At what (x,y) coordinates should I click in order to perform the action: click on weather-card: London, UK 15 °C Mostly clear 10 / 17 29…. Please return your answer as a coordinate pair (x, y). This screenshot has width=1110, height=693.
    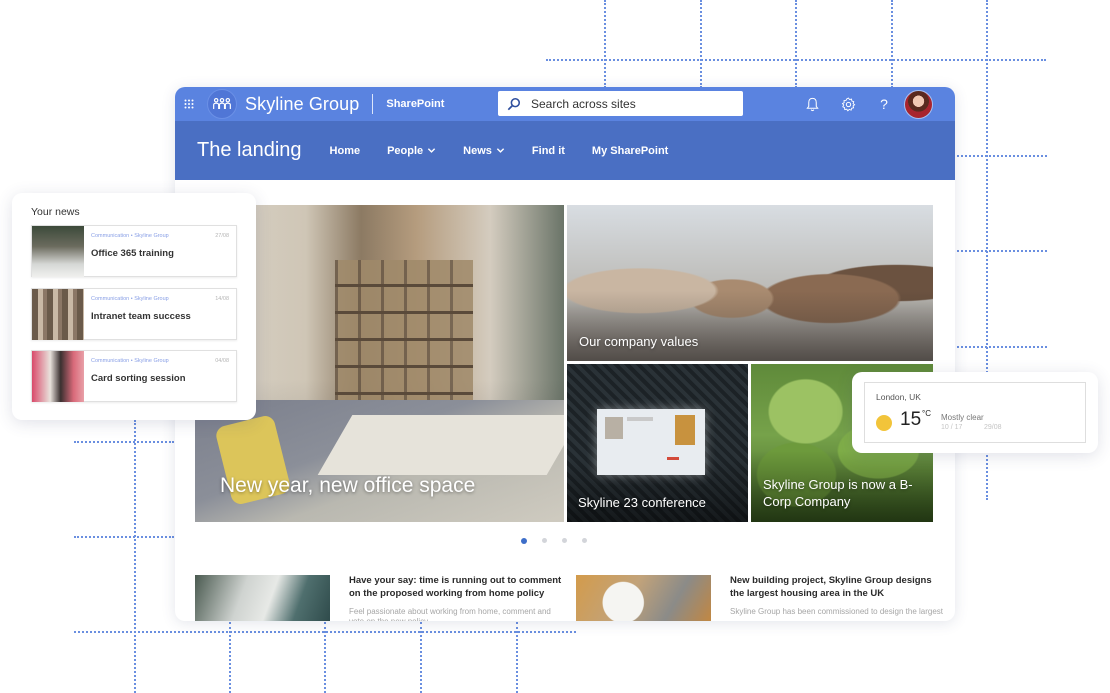
    Looking at the image, I should click on (975, 412).